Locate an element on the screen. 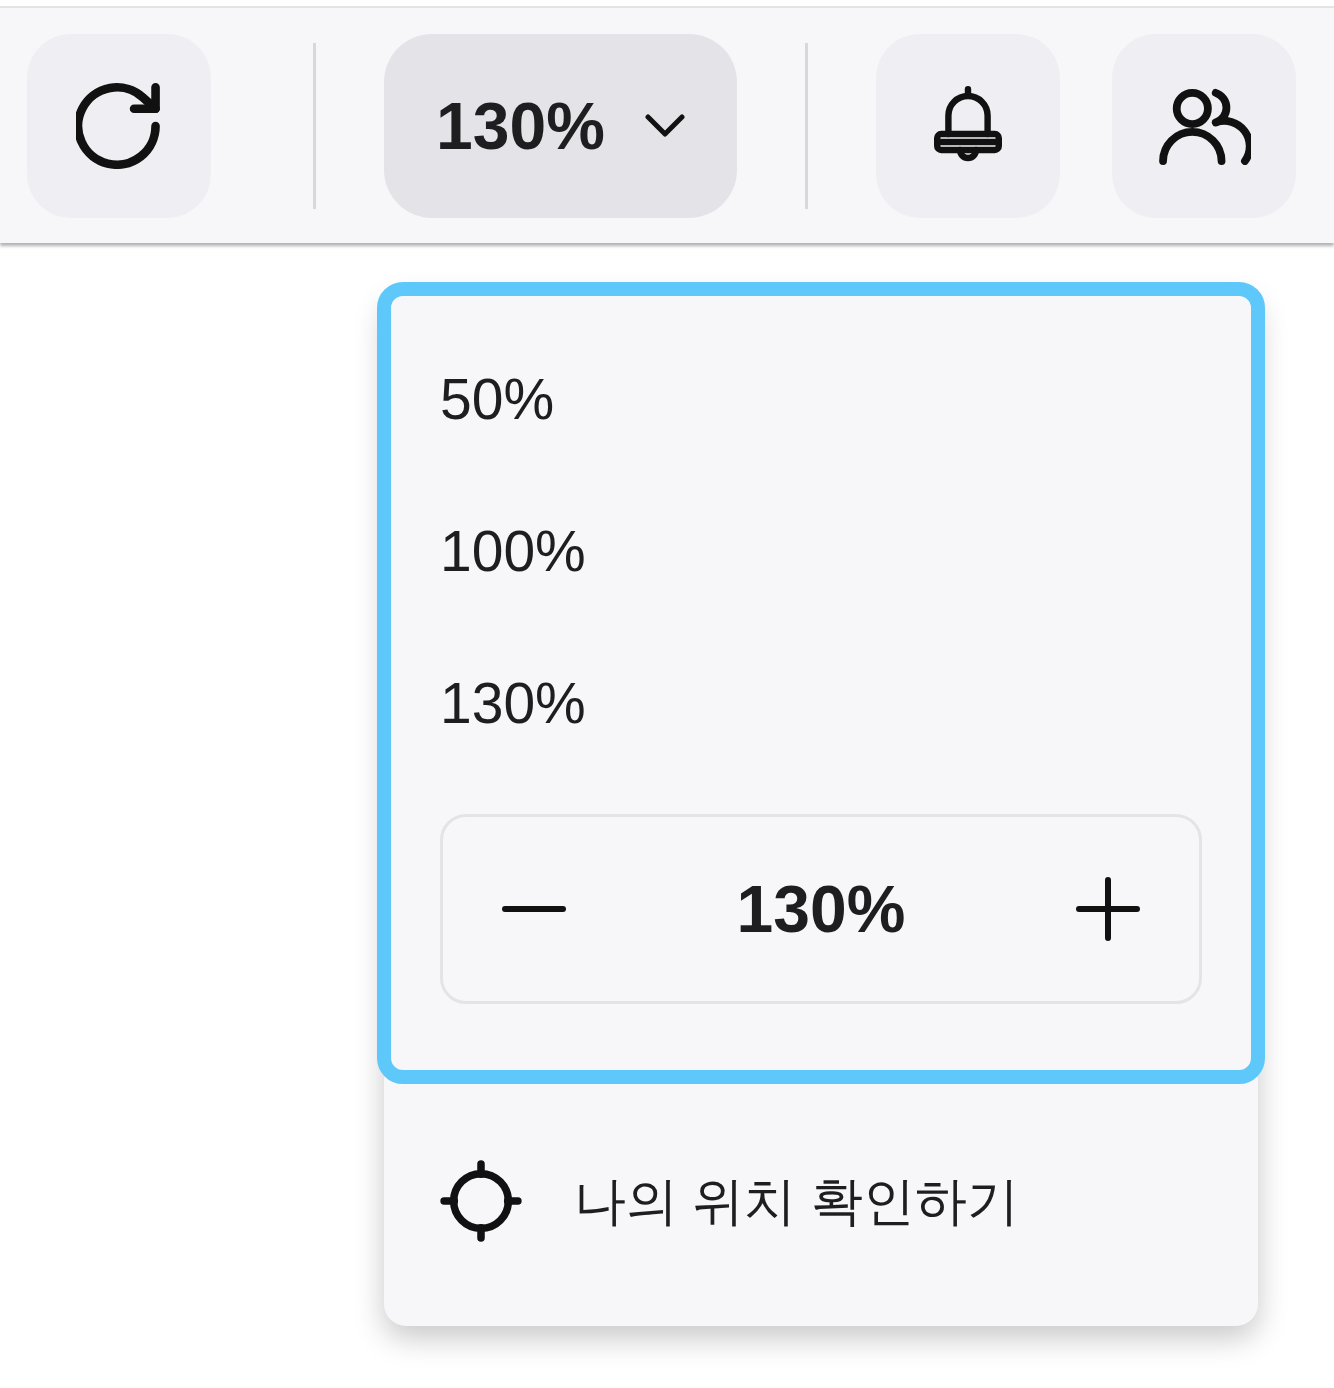 Image resolution: width=1334 pixels, height=1388 pixels. plus-icon is located at coordinates (1108, 909).